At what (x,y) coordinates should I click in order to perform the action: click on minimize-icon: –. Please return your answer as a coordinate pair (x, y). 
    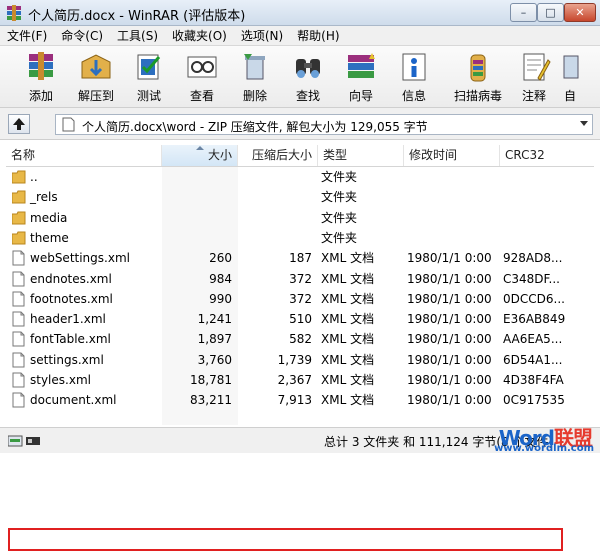
    Looking at the image, I should click on (523, 12).